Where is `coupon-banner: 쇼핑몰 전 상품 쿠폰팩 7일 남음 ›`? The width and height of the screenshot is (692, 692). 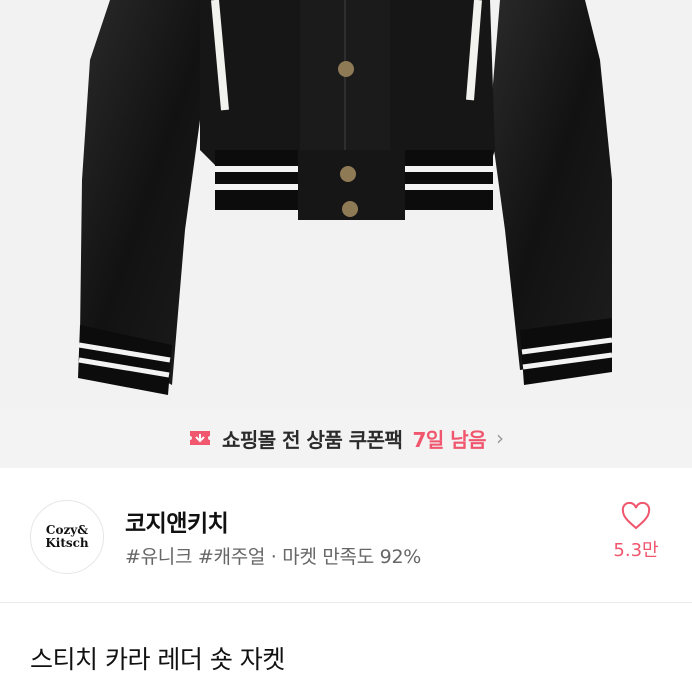 coupon-banner: 쇼핑몰 전 상품 쿠폰팩 7일 남음 › is located at coordinates (346, 438).